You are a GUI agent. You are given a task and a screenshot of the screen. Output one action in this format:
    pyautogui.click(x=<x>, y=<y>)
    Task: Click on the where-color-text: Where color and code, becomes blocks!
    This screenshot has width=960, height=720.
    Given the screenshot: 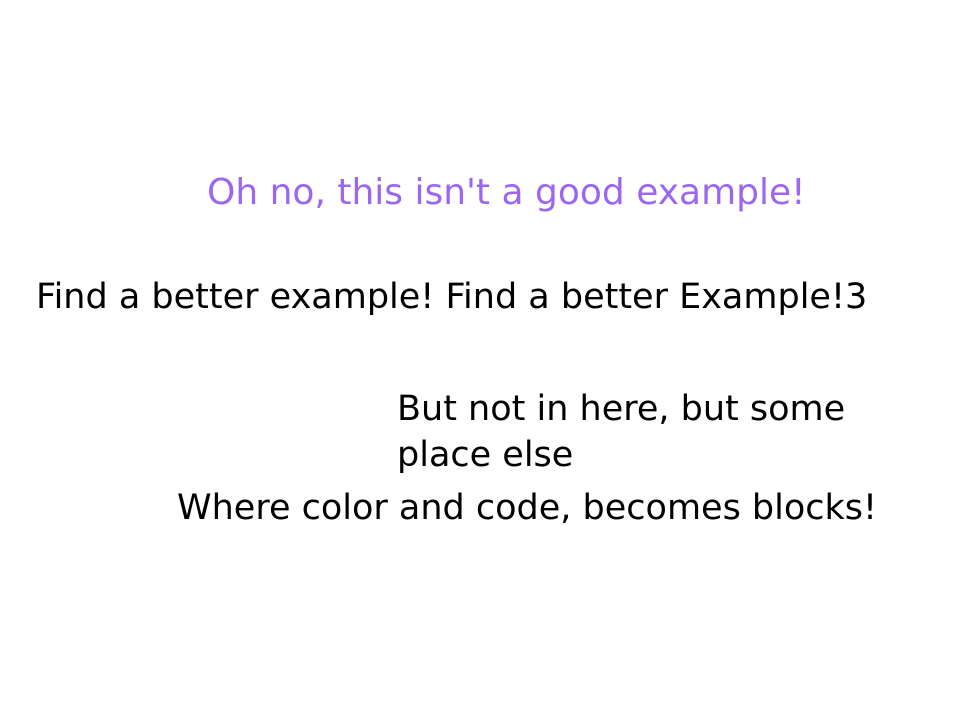 What is the action you would take?
    pyautogui.click(x=527, y=508)
    